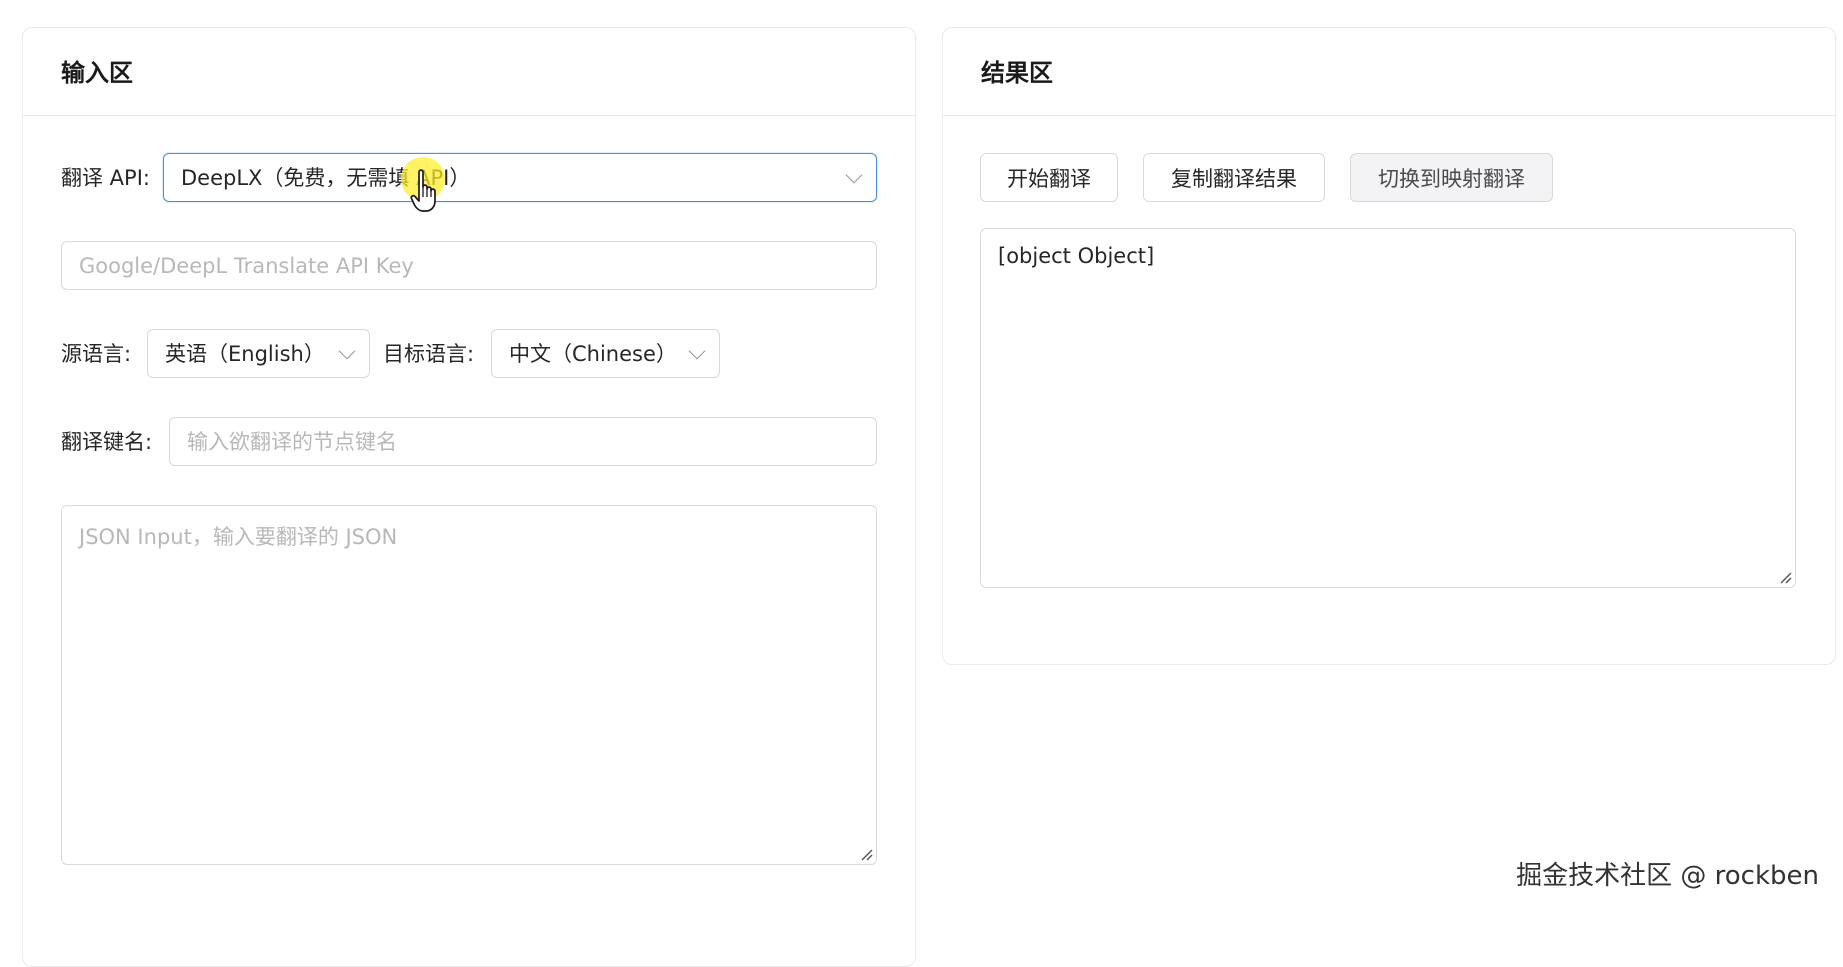  I want to click on hand-pointer-icon, so click(427, 191).